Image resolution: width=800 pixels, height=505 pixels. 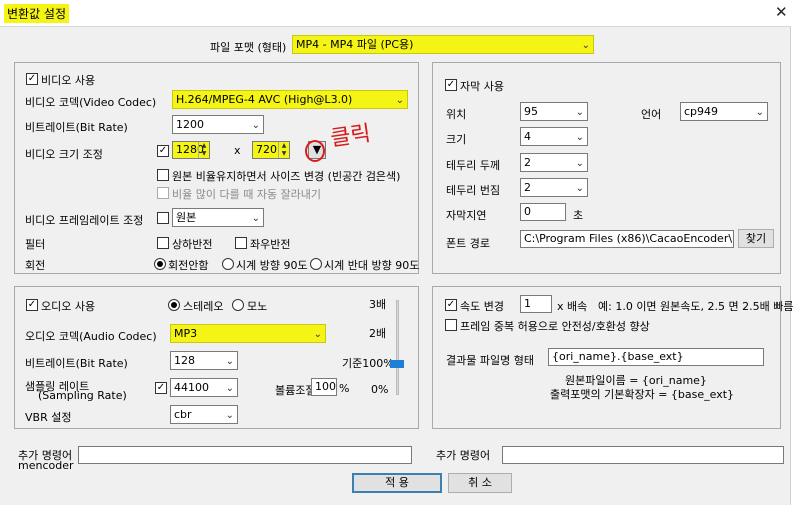 What do you see at coordinates (68, 80) in the screenshot?
I see `video-enable-label: 비디오 사용` at bounding box center [68, 80].